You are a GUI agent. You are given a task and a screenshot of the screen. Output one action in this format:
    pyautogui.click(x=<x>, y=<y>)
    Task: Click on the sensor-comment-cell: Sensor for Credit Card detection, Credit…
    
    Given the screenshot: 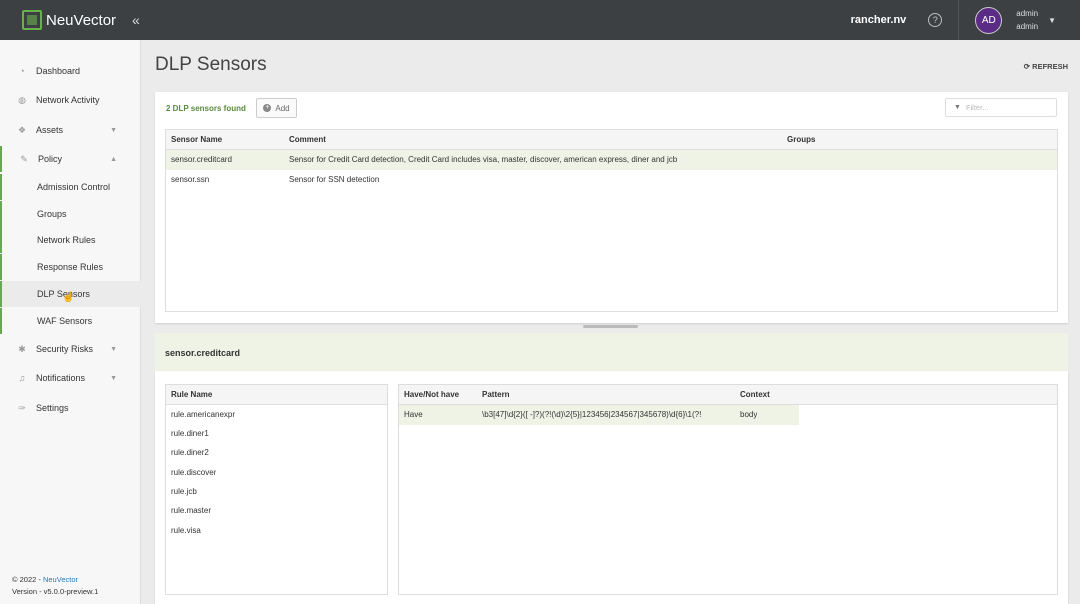 What is the action you would take?
    pyautogui.click(x=483, y=159)
    